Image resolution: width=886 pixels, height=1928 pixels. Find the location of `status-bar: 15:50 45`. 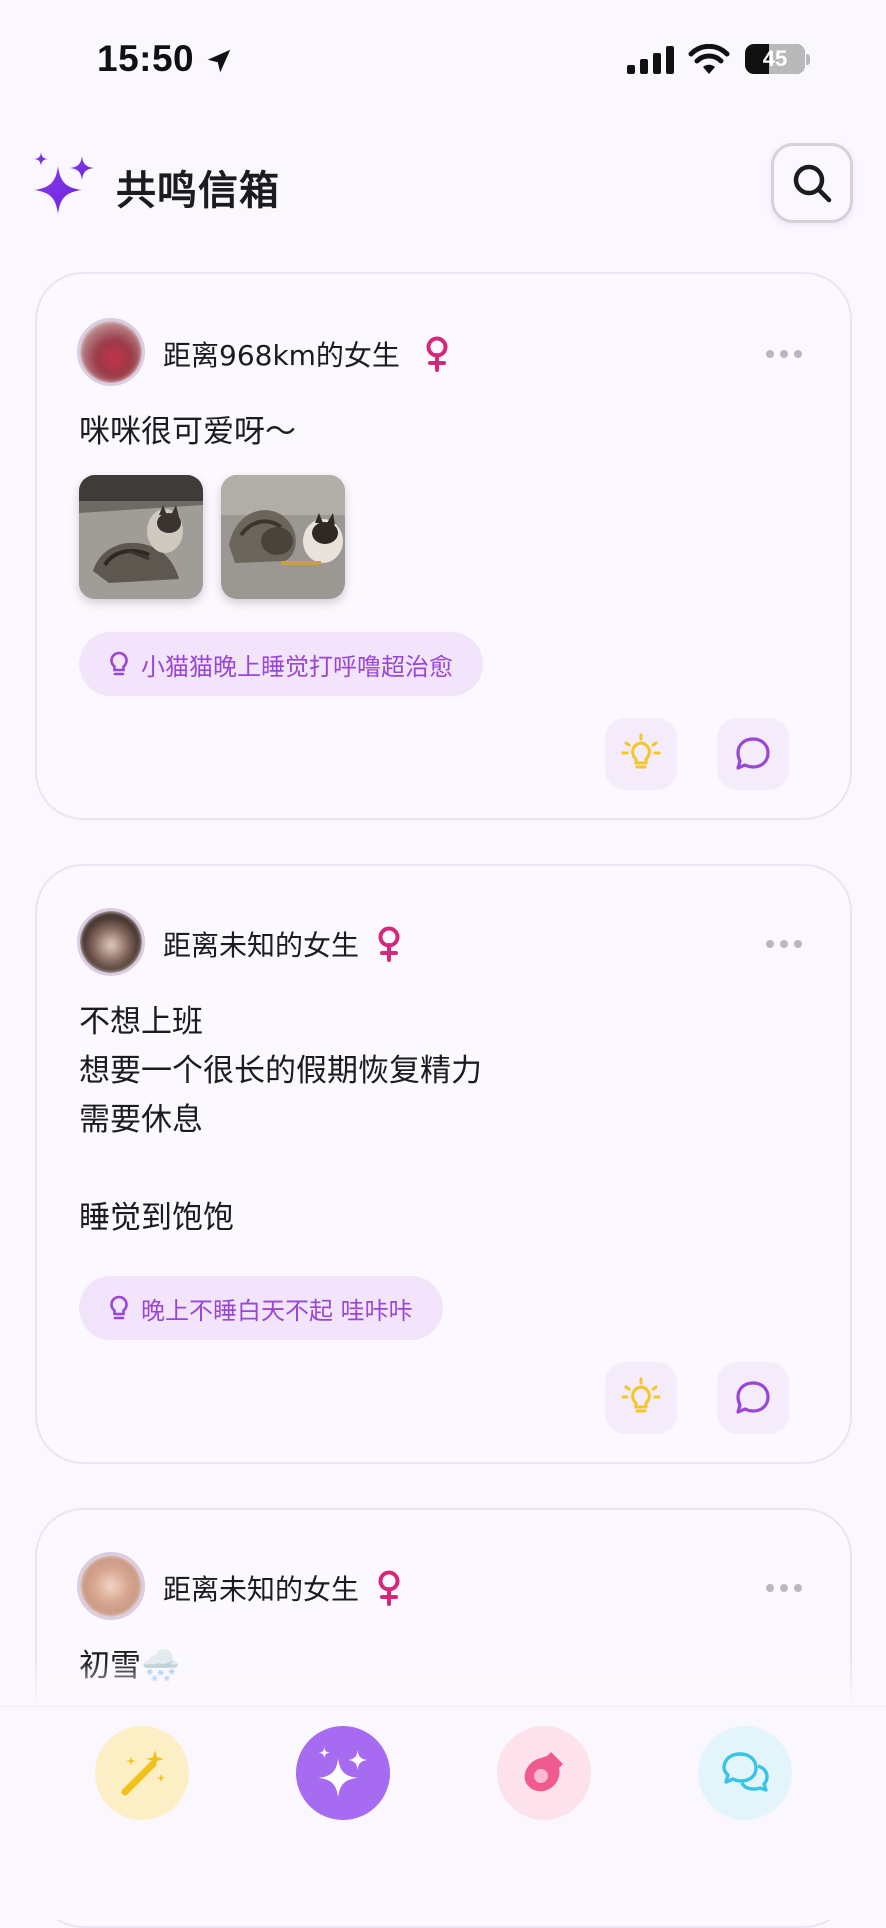

status-bar: 15:50 45 is located at coordinates (443, 60).